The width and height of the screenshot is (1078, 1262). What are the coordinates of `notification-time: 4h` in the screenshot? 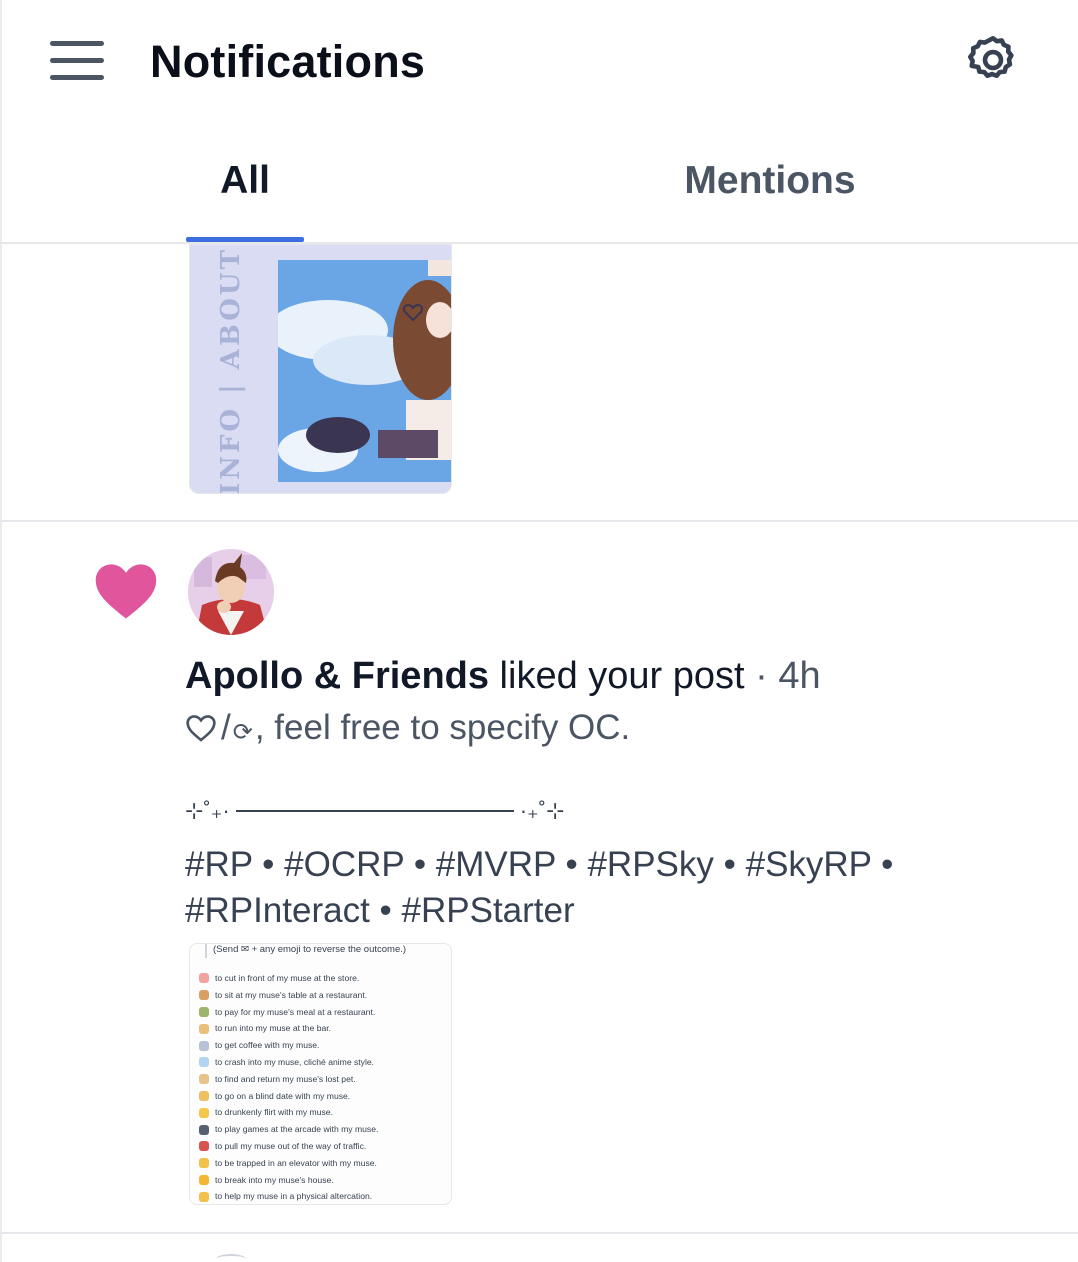 It's located at (799, 676).